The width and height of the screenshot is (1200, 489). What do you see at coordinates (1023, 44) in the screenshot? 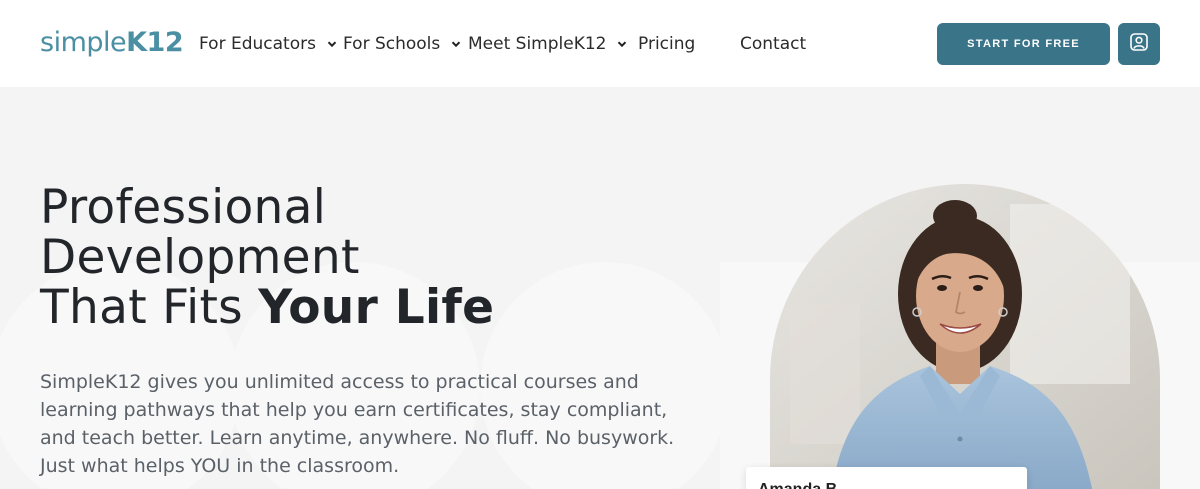
I see `start-for-free-button: START FOR FREE` at bounding box center [1023, 44].